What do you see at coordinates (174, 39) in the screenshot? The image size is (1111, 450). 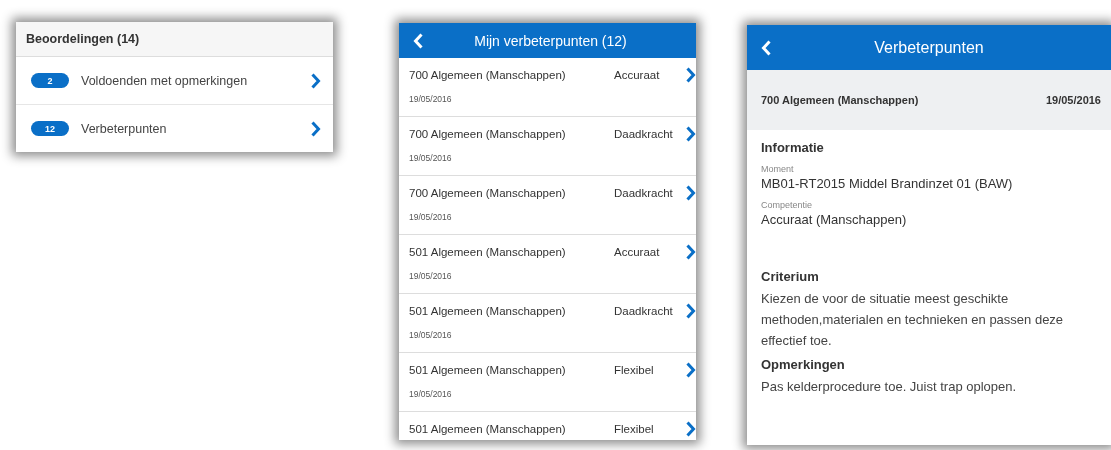 I see `card-title: Beoordelingen (14)` at bounding box center [174, 39].